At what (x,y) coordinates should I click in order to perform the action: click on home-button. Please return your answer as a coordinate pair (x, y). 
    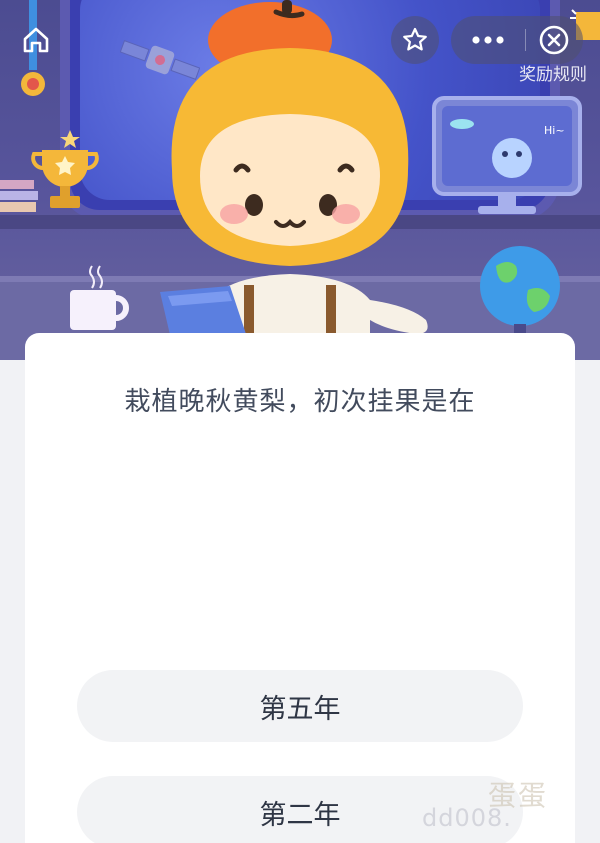
    Looking at the image, I should click on (36, 40).